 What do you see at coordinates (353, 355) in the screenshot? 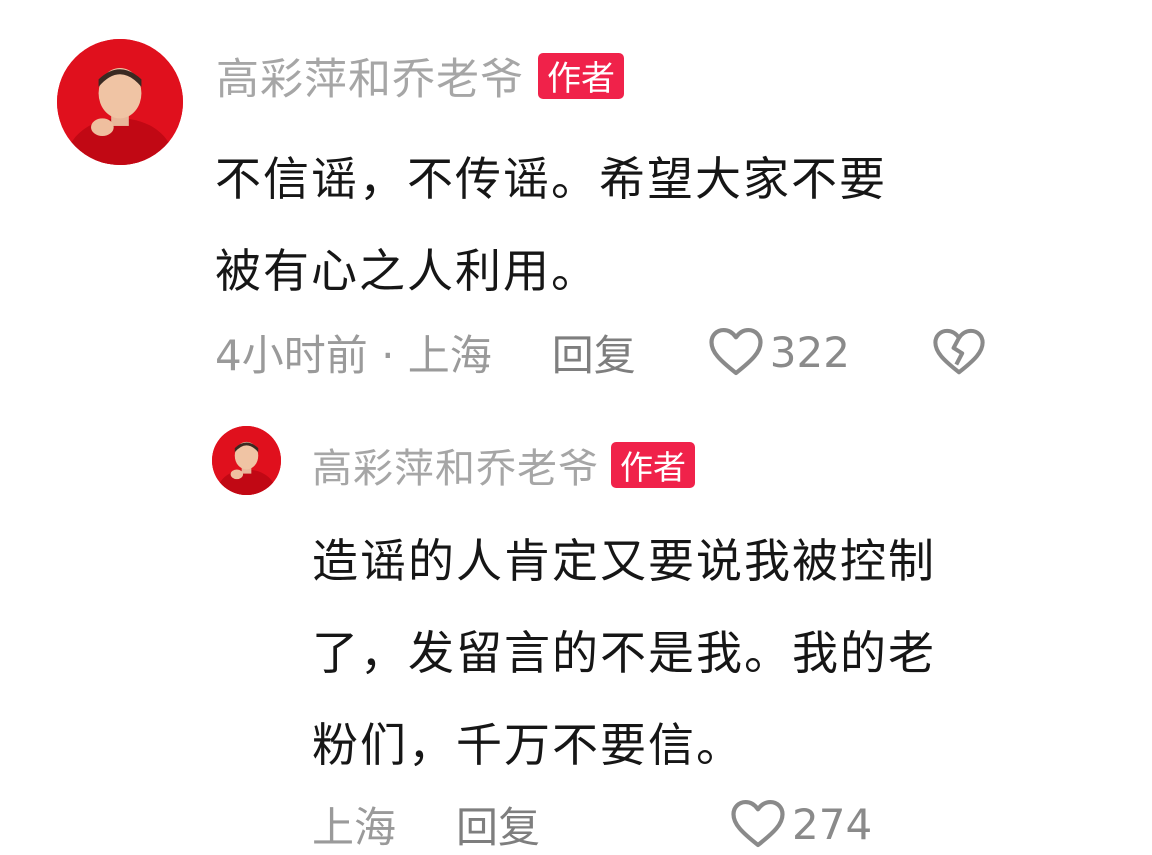
I see `comment-time-location: 4小时前 · 上海` at bounding box center [353, 355].